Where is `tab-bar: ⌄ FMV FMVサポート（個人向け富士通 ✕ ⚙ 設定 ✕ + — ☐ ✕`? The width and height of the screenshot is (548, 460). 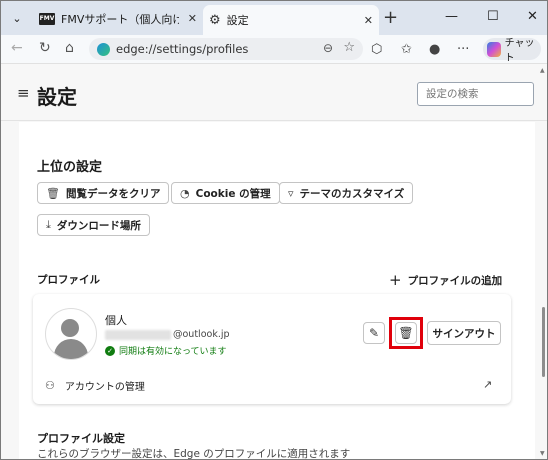 tab-bar: ⌄ FMV FMVサポート（個人向け富士通 ✕ ⚙ 設定 ✕ + — ☐ ✕ is located at coordinates (274, 18).